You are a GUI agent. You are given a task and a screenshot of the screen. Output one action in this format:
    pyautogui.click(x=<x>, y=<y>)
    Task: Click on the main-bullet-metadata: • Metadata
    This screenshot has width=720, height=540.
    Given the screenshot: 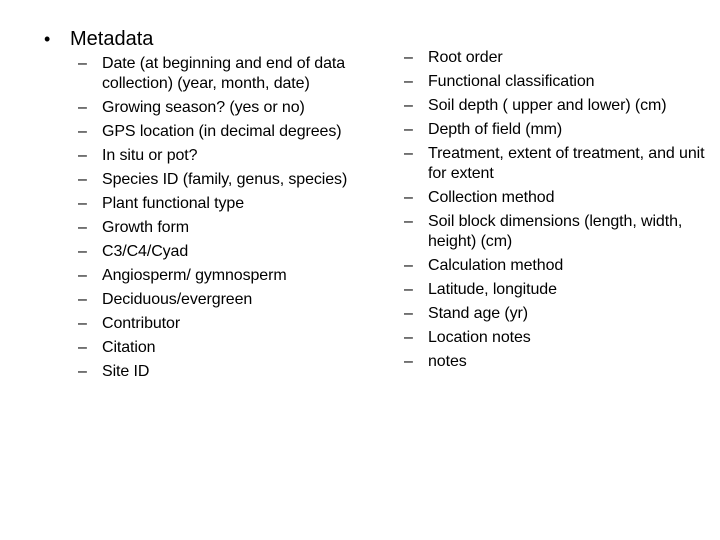 What is the action you would take?
    pyautogui.click(x=210, y=39)
    